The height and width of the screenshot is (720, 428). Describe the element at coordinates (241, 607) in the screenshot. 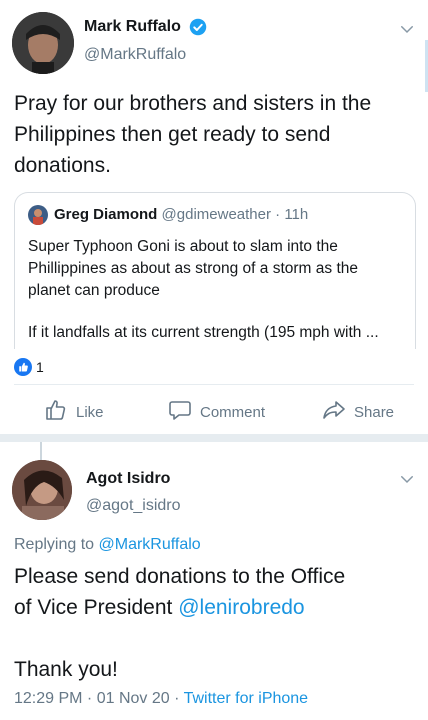

I see `mention-link: @lenirobredo` at that location.